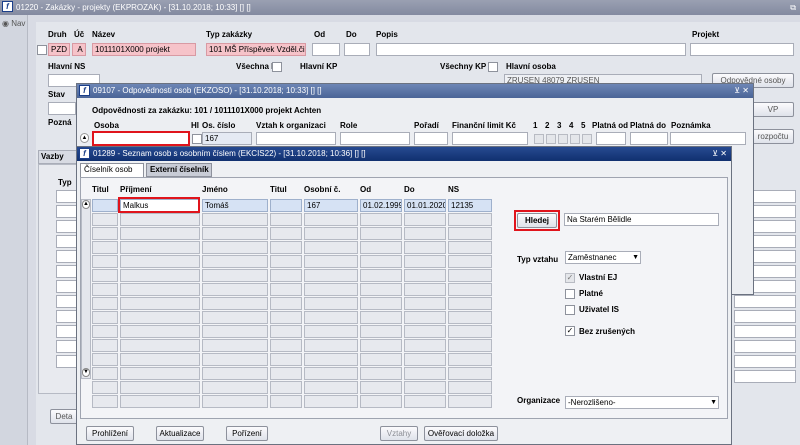 The width and height of the screenshot is (800, 445). What do you see at coordinates (531, 49) in the screenshot?
I see `popis-field` at bounding box center [531, 49].